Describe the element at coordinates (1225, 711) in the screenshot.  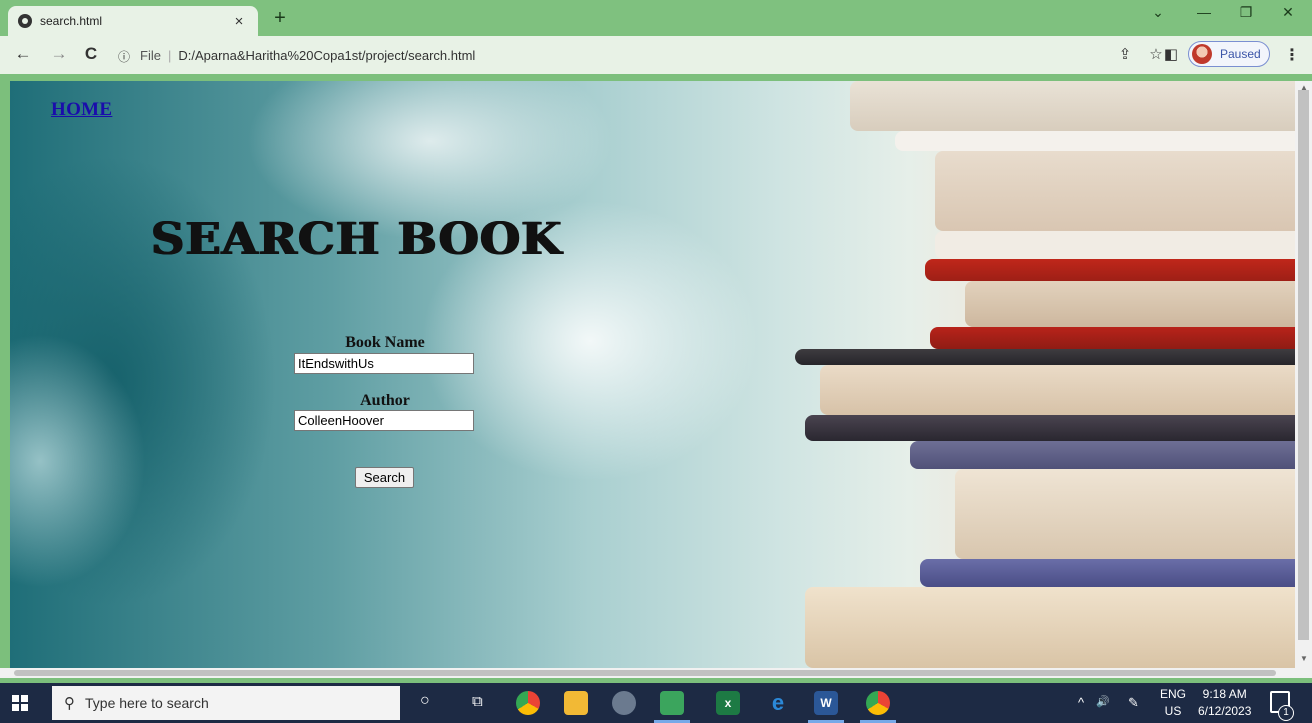
I see `clock-date: 6/12/2023` at that location.